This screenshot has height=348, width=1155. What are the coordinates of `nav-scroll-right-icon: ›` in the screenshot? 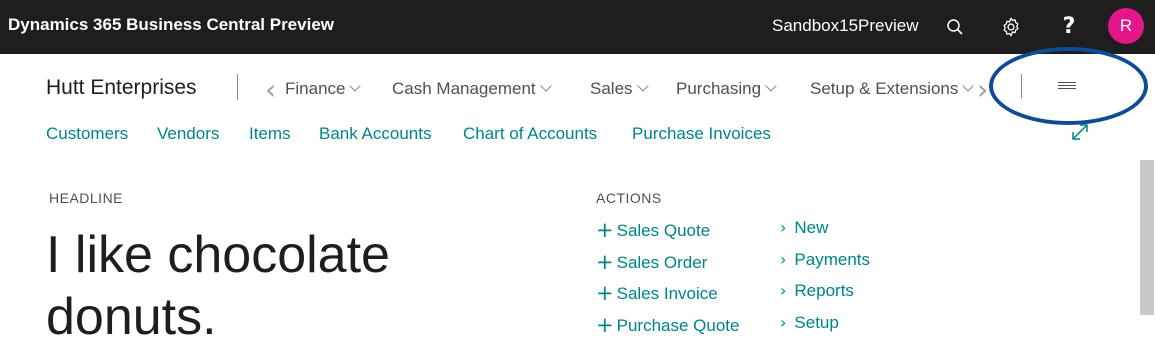 It's located at (982, 90).